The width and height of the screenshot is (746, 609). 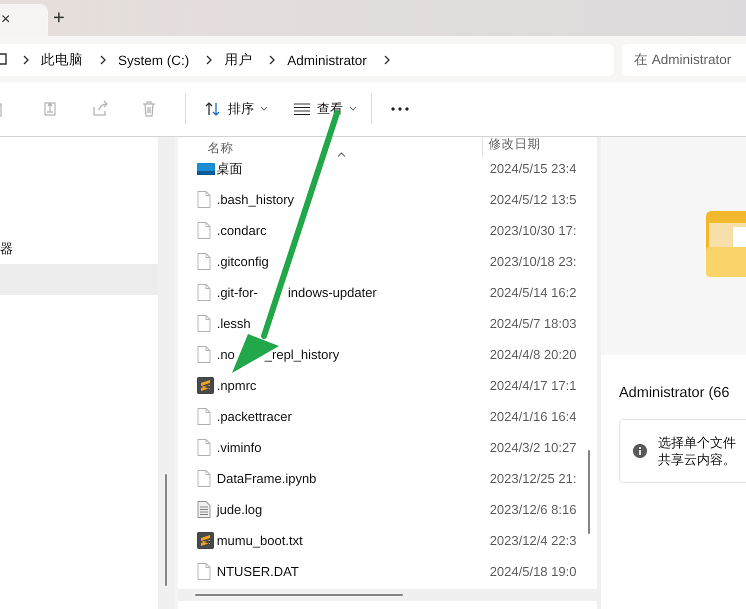 I want to click on modified-date: 2023/10/18 23:, so click(x=533, y=261).